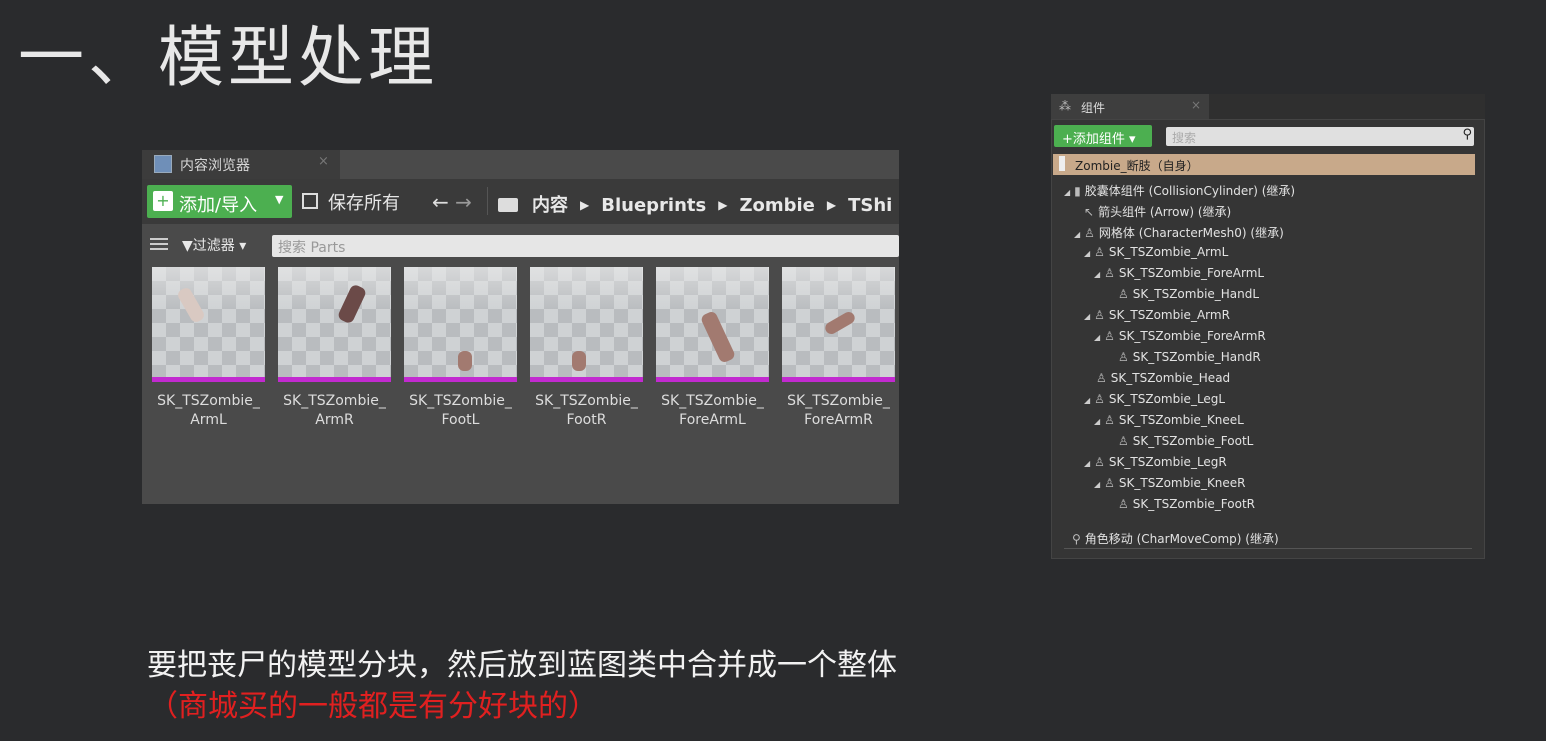 Image resolution: width=1546 pixels, height=741 pixels. Describe the element at coordinates (1185, 441) in the screenshot. I see `tree-node-foot-l: ♙ SK_TSZombie_FootL` at that location.